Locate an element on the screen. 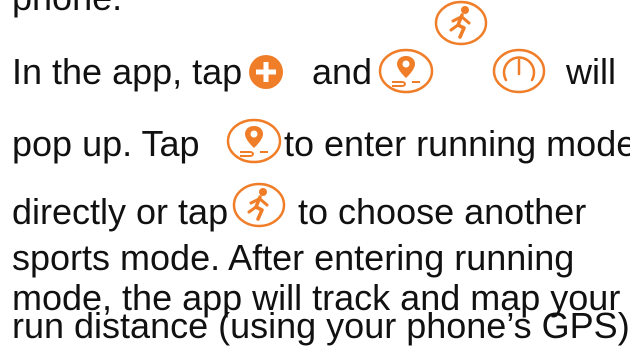  location-route-icon is located at coordinates (406, 71).